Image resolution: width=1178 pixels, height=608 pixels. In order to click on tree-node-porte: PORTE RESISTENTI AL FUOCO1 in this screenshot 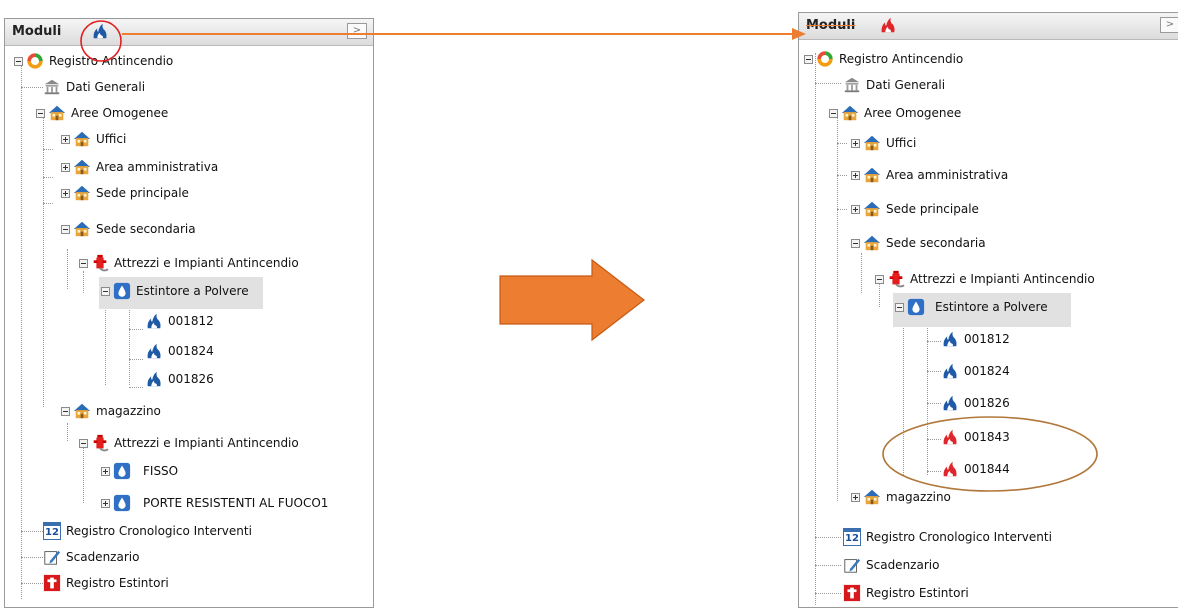, I will do `click(214, 503)`.